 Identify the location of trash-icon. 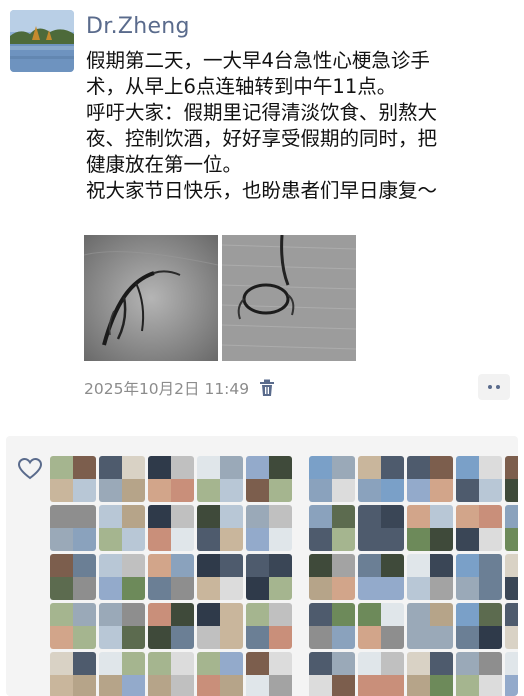
(267, 388).